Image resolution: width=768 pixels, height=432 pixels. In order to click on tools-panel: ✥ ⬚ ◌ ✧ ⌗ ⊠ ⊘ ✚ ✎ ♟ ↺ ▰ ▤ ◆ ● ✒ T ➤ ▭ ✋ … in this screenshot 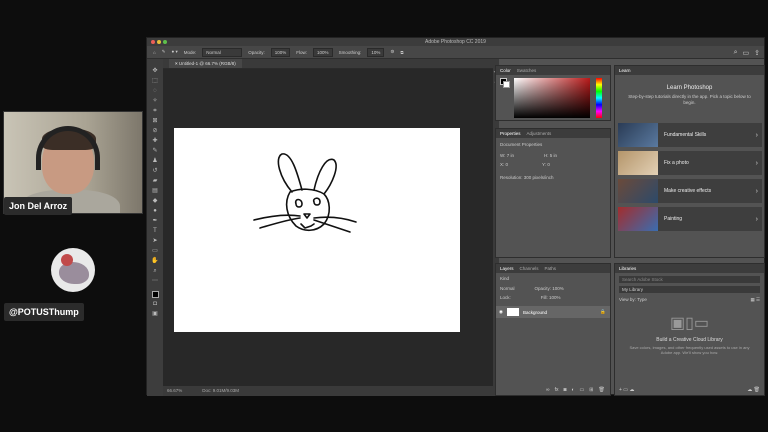, I will do `click(155, 227)`.